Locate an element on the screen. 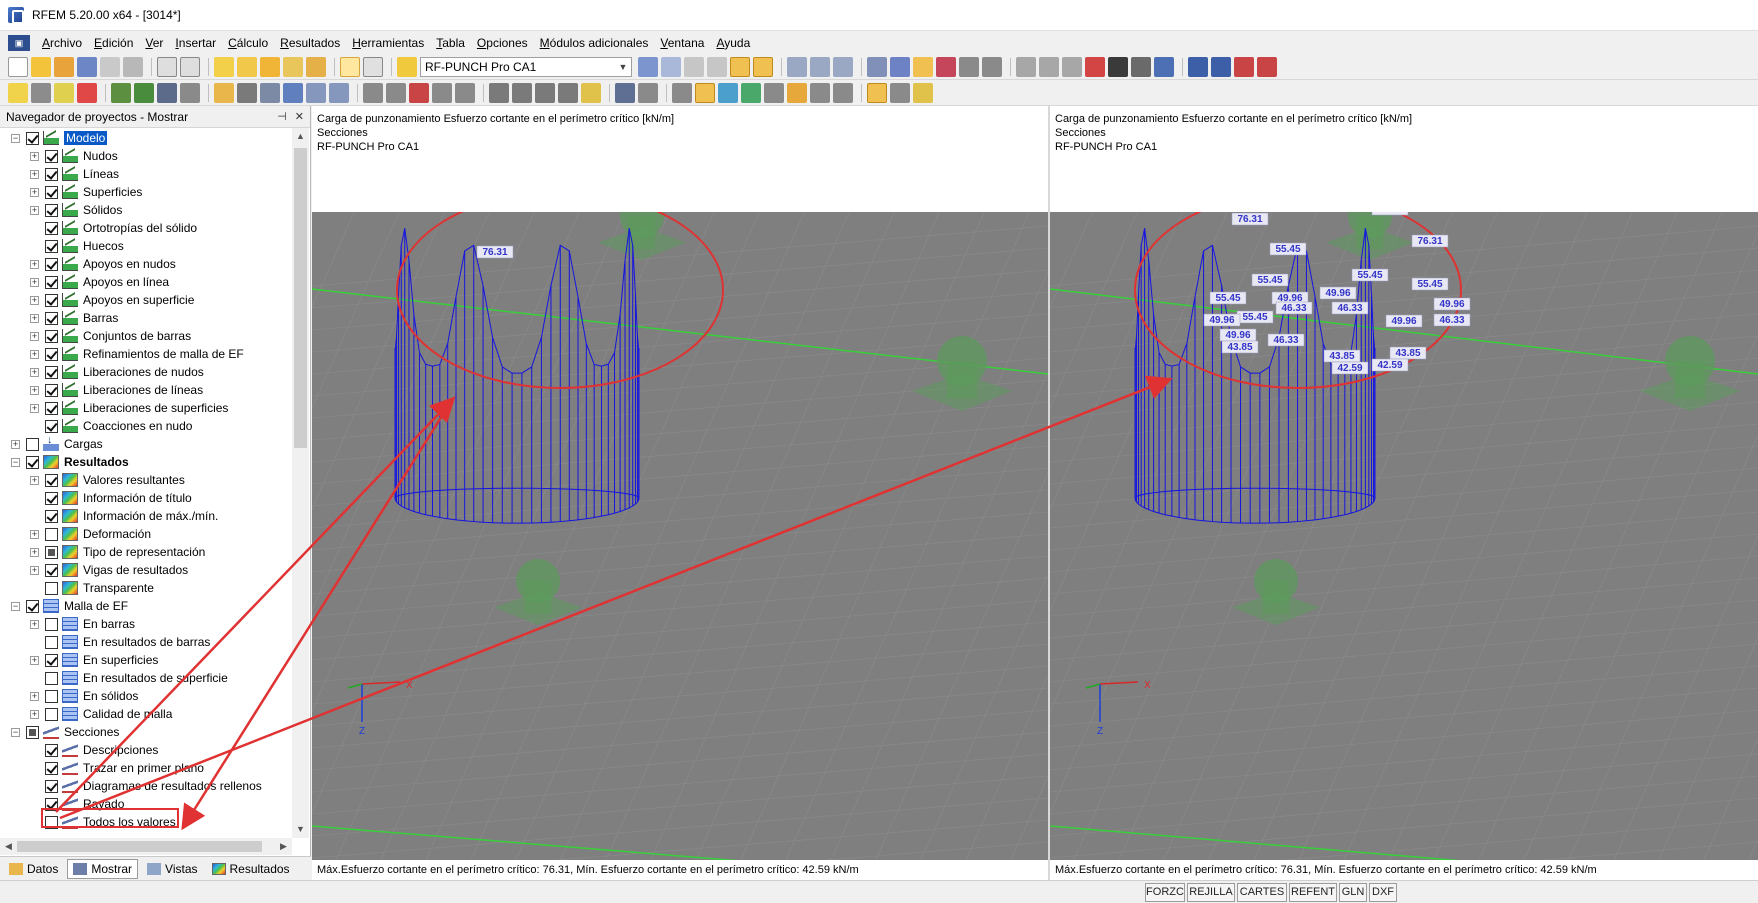  tree-node-apoyos-en-superficie: + Apoyos en superficie is located at coordinates (112, 300).